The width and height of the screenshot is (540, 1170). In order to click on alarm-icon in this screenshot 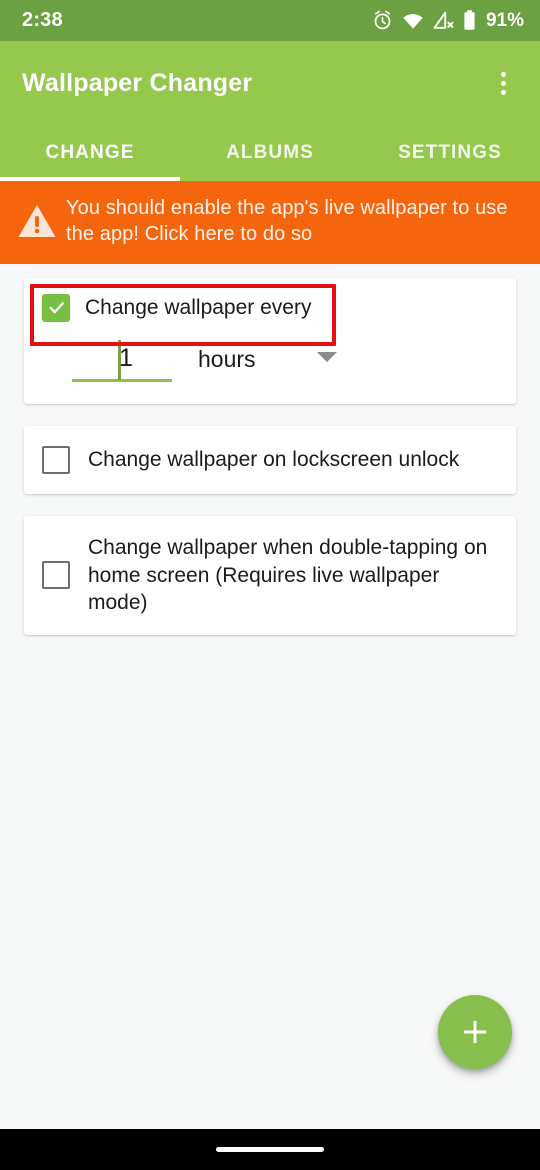, I will do `click(382, 20)`.